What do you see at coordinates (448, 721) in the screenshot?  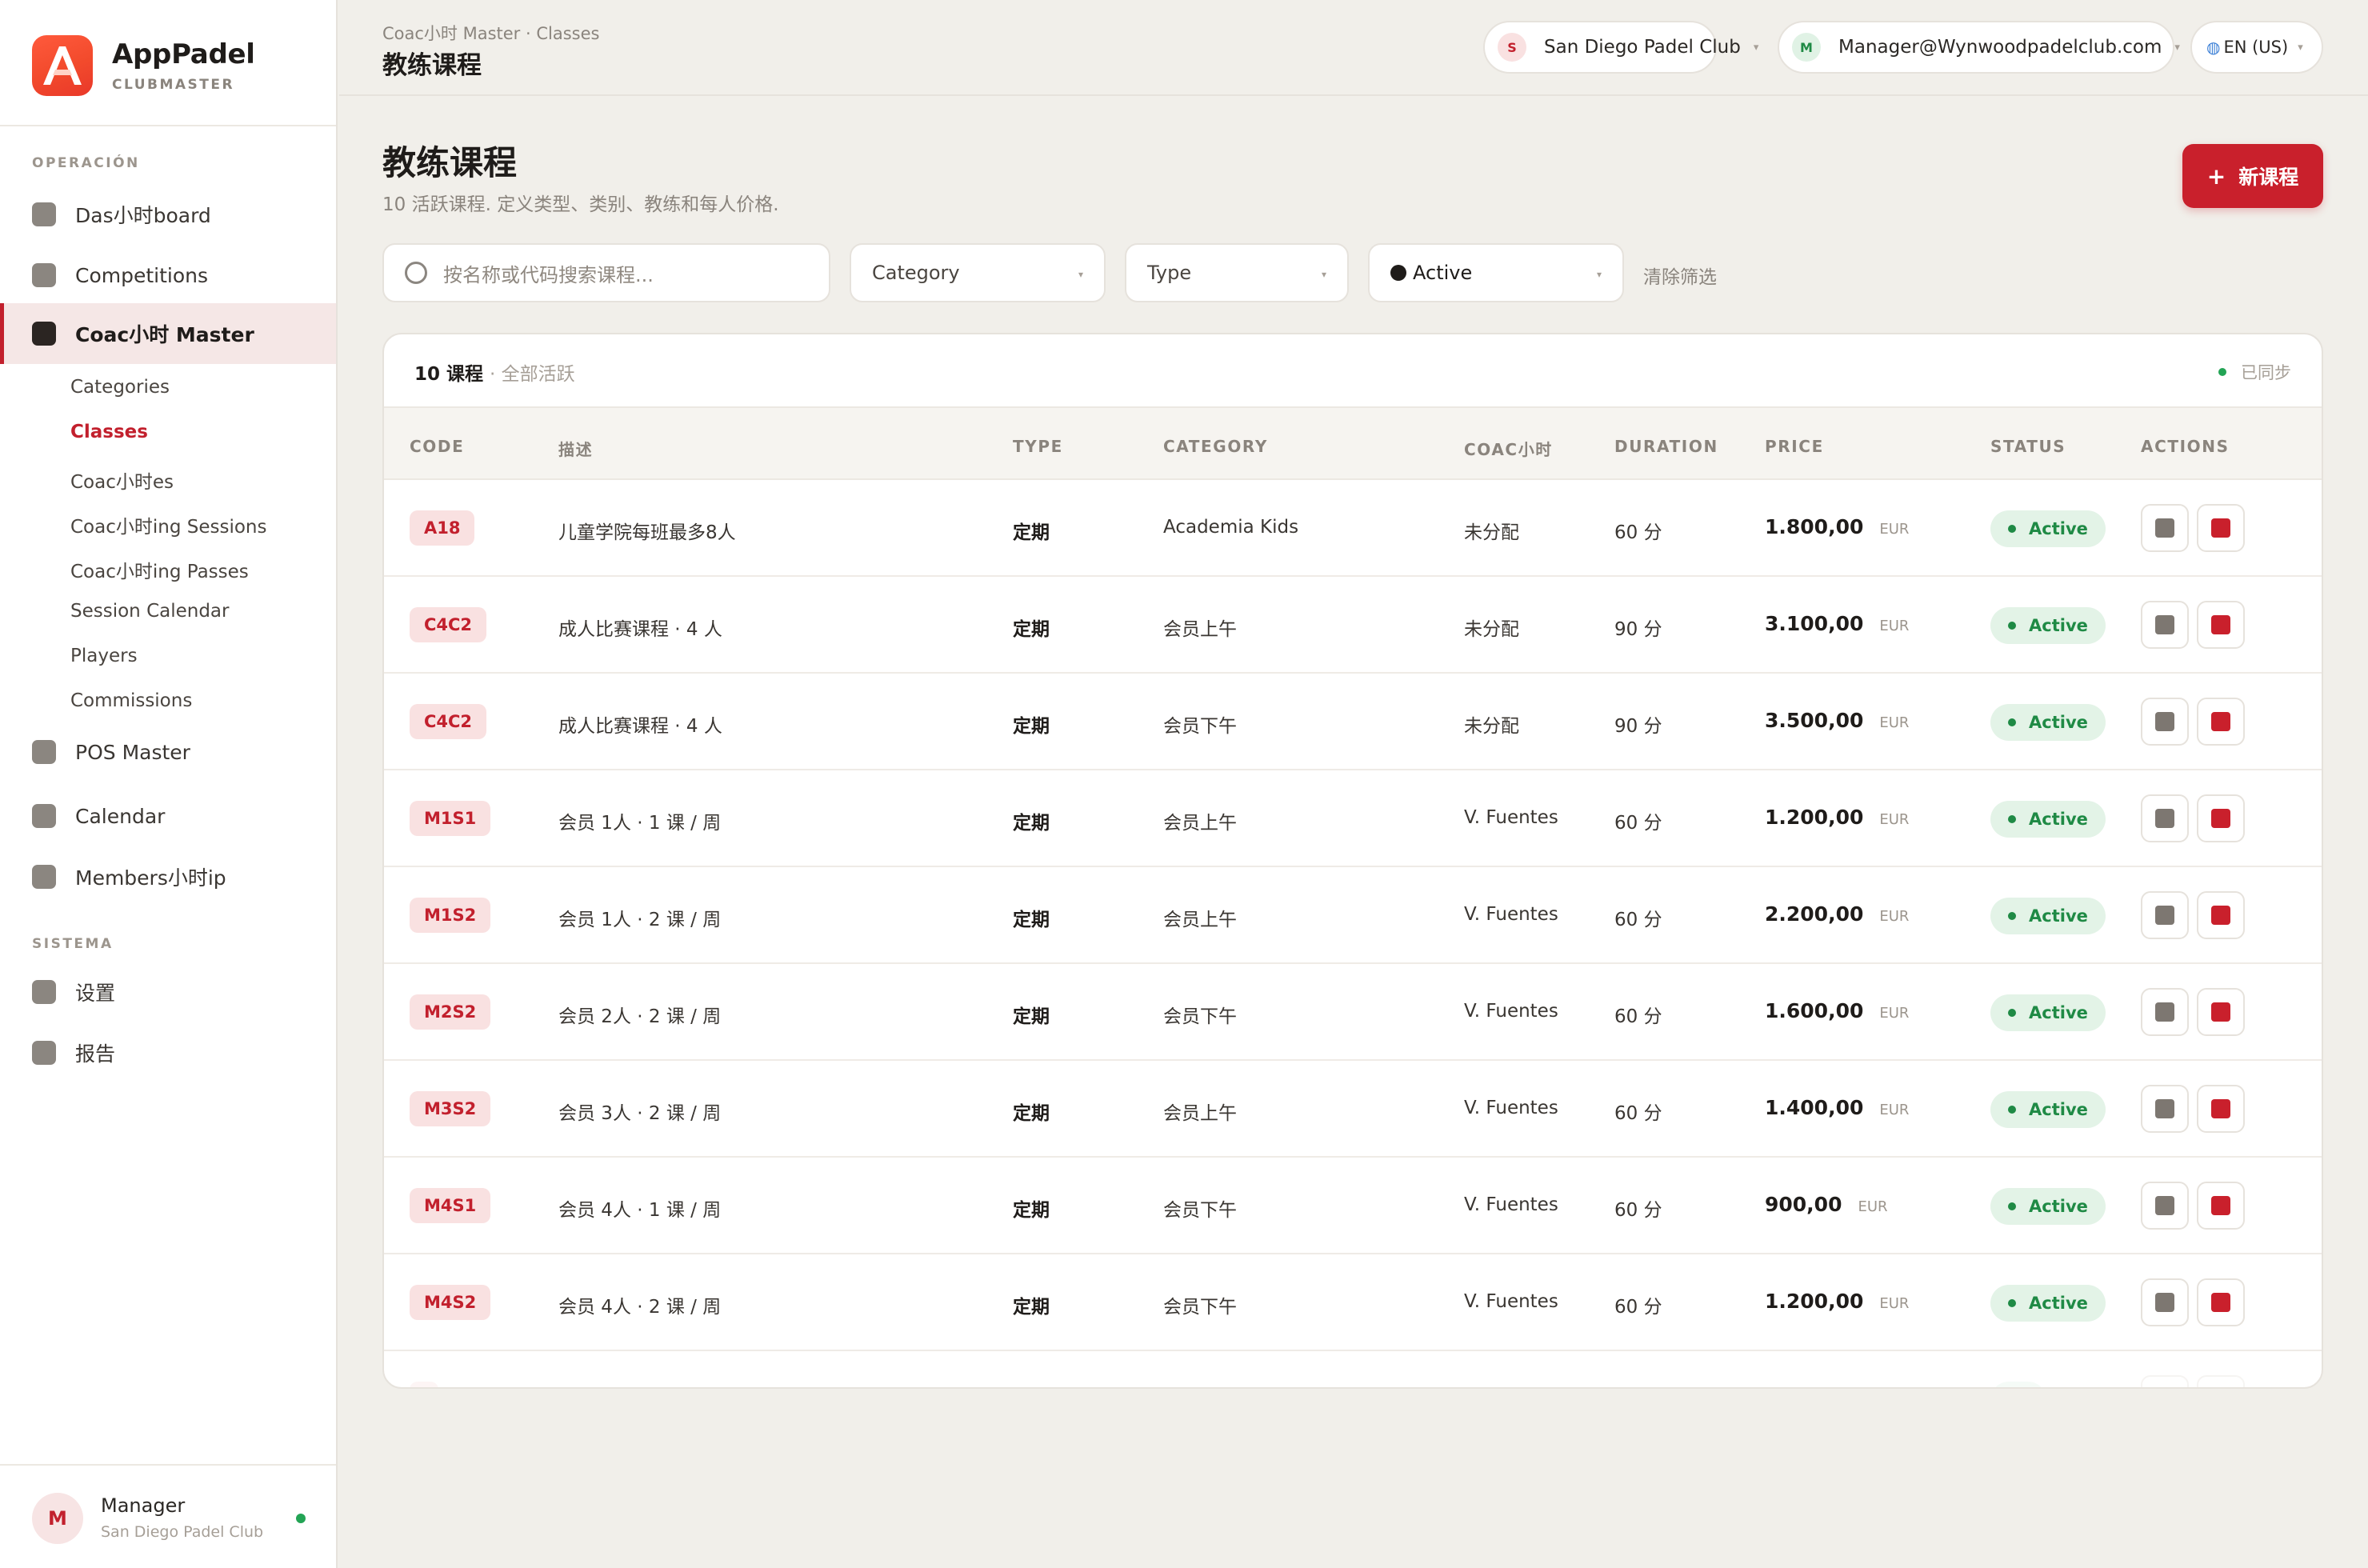 I see `class-code-badge: C4C2` at bounding box center [448, 721].